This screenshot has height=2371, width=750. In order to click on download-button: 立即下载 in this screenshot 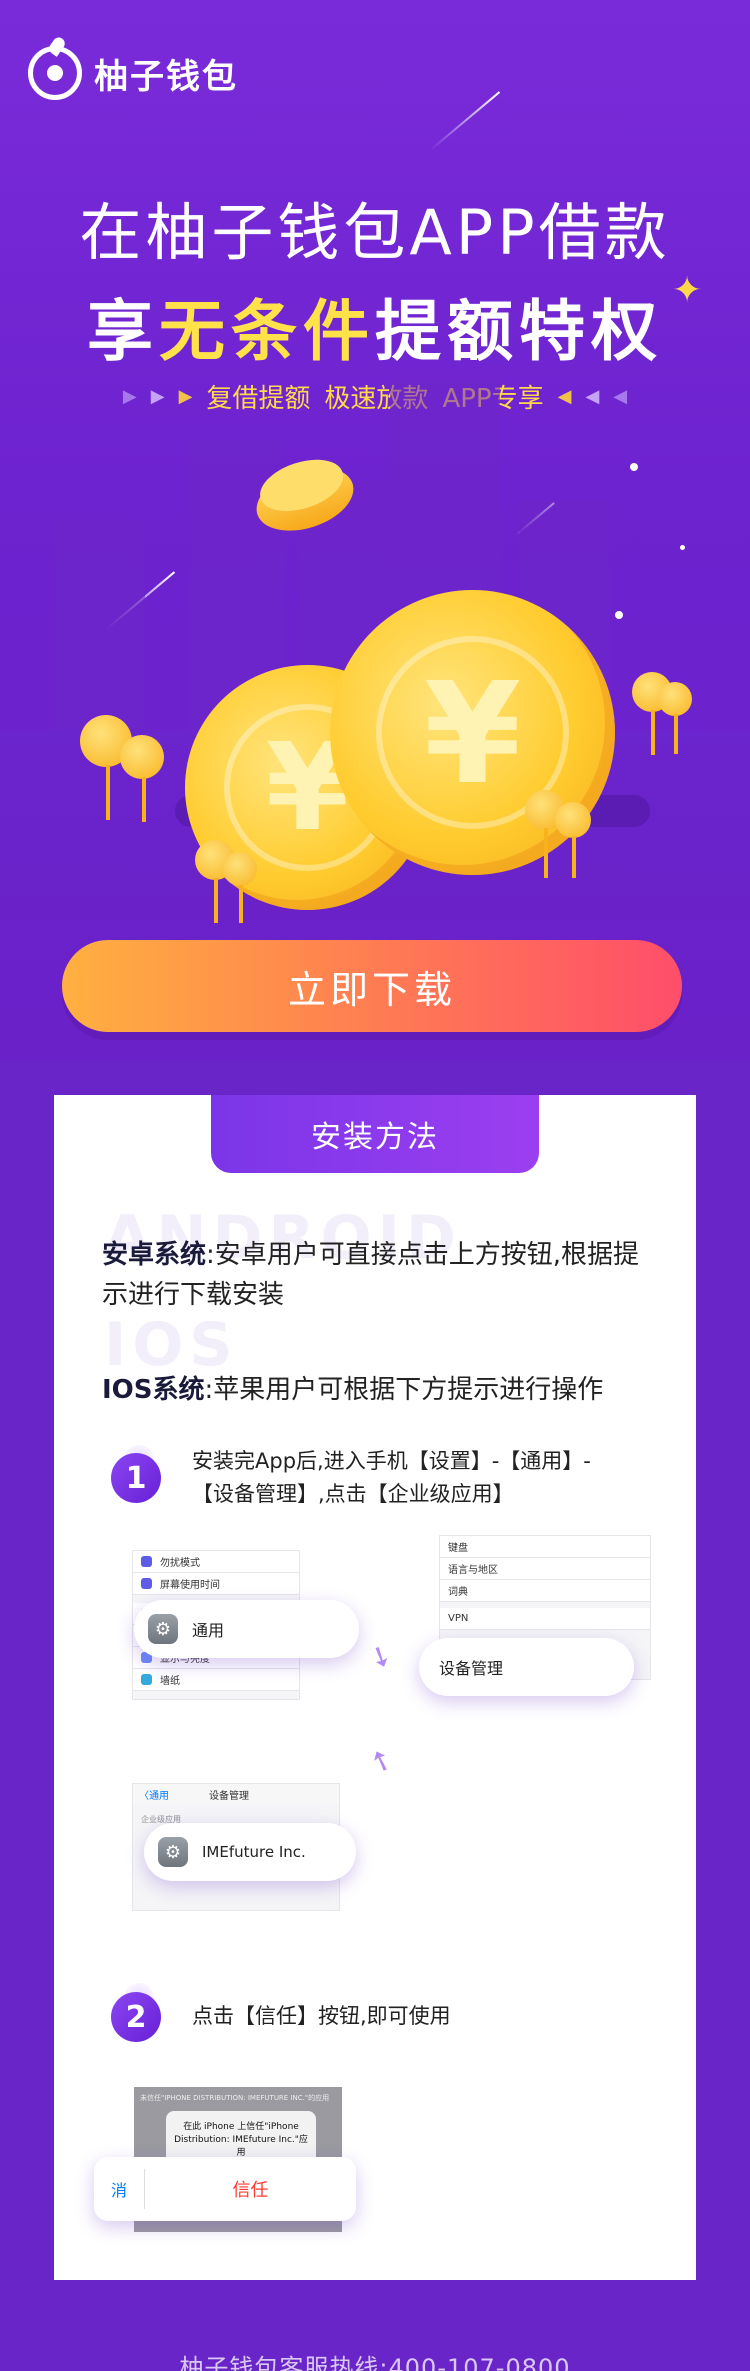, I will do `click(372, 986)`.